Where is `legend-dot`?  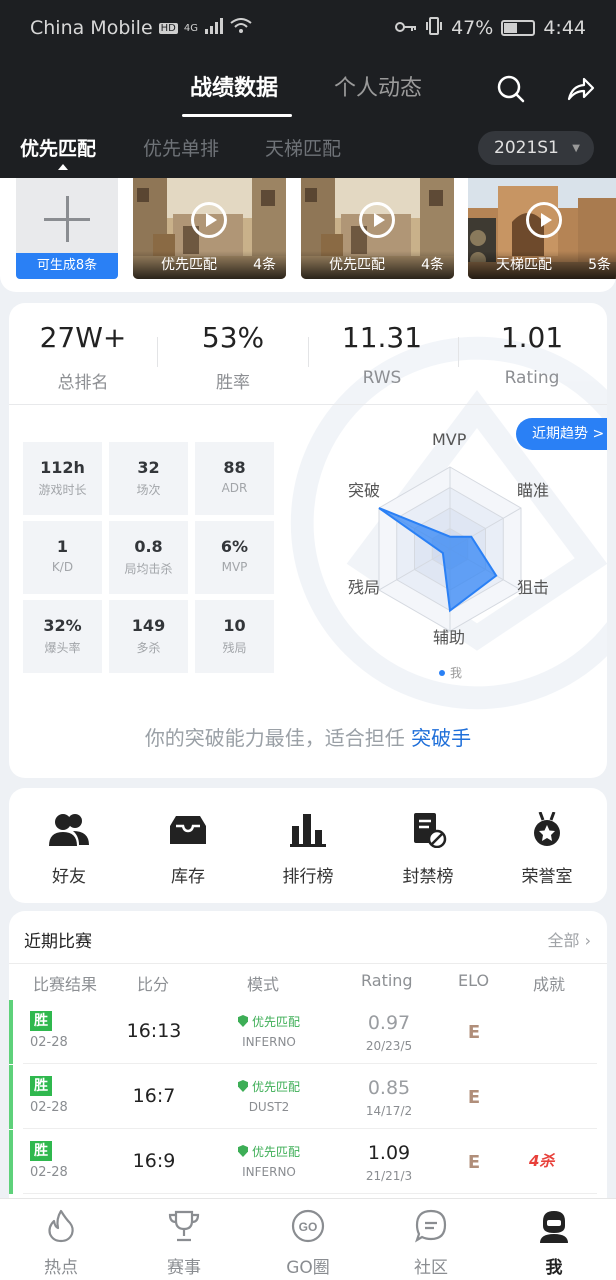
legend-dot is located at coordinates (442, 672).